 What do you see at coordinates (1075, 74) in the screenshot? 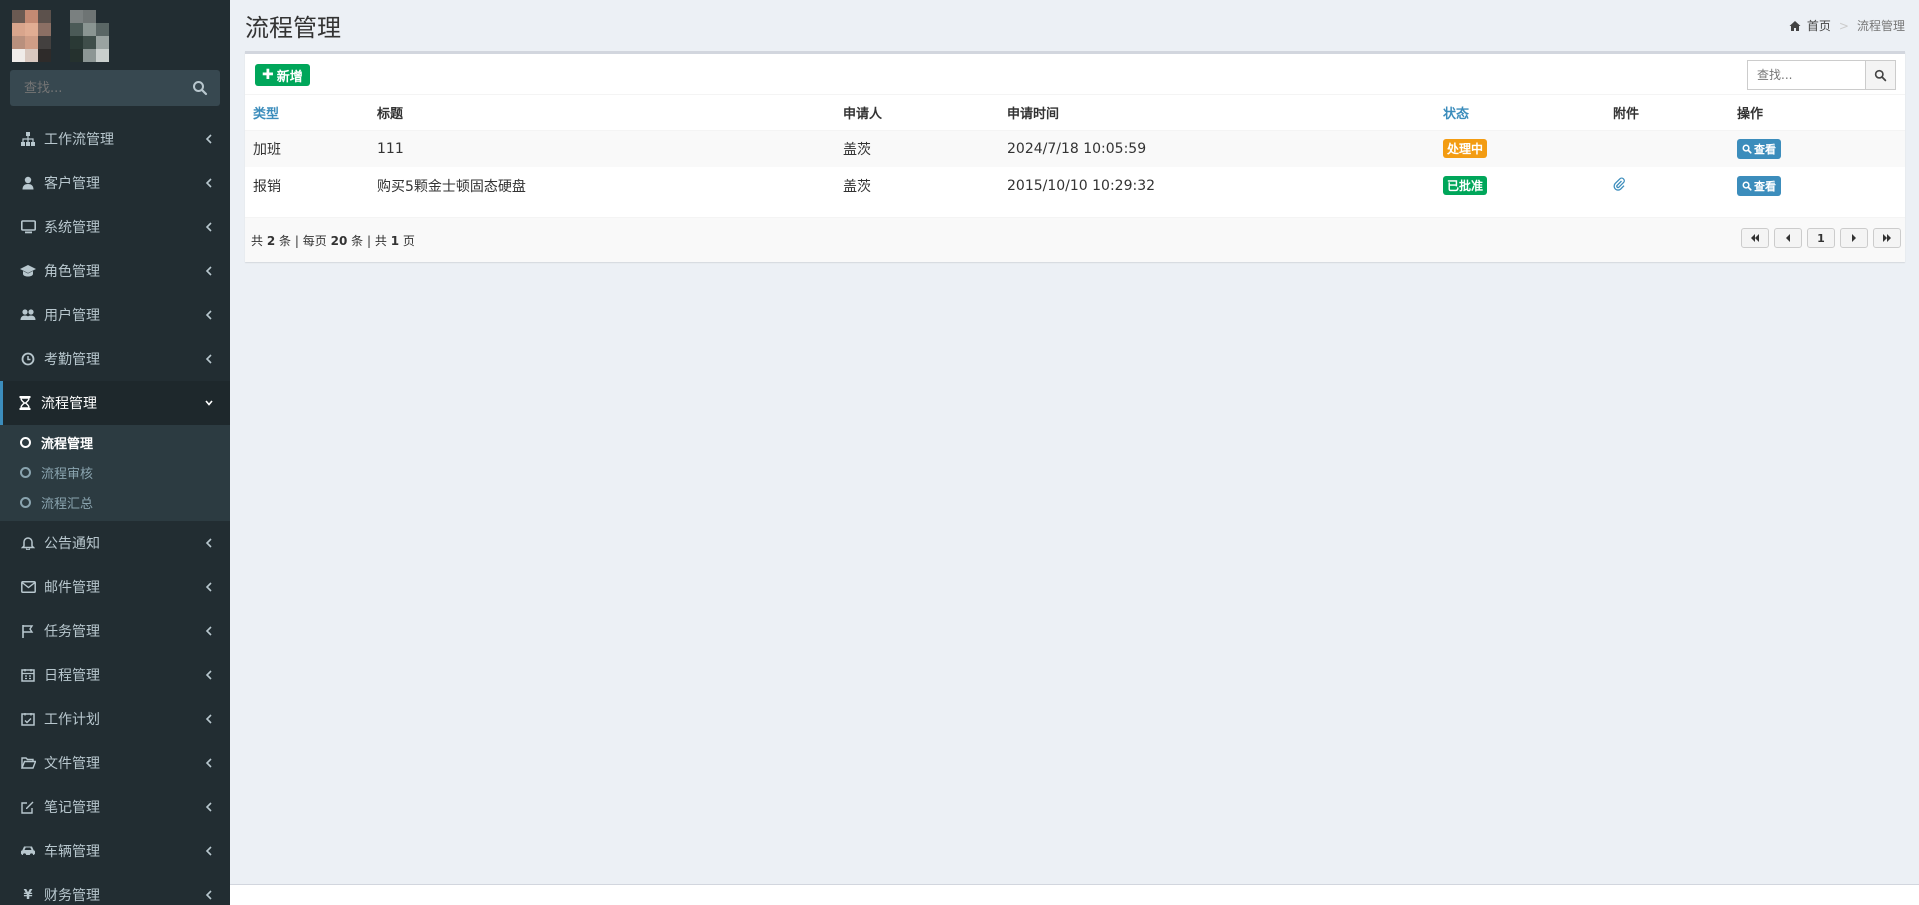
I see `box-header: ✚ 新增` at bounding box center [1075, 74].